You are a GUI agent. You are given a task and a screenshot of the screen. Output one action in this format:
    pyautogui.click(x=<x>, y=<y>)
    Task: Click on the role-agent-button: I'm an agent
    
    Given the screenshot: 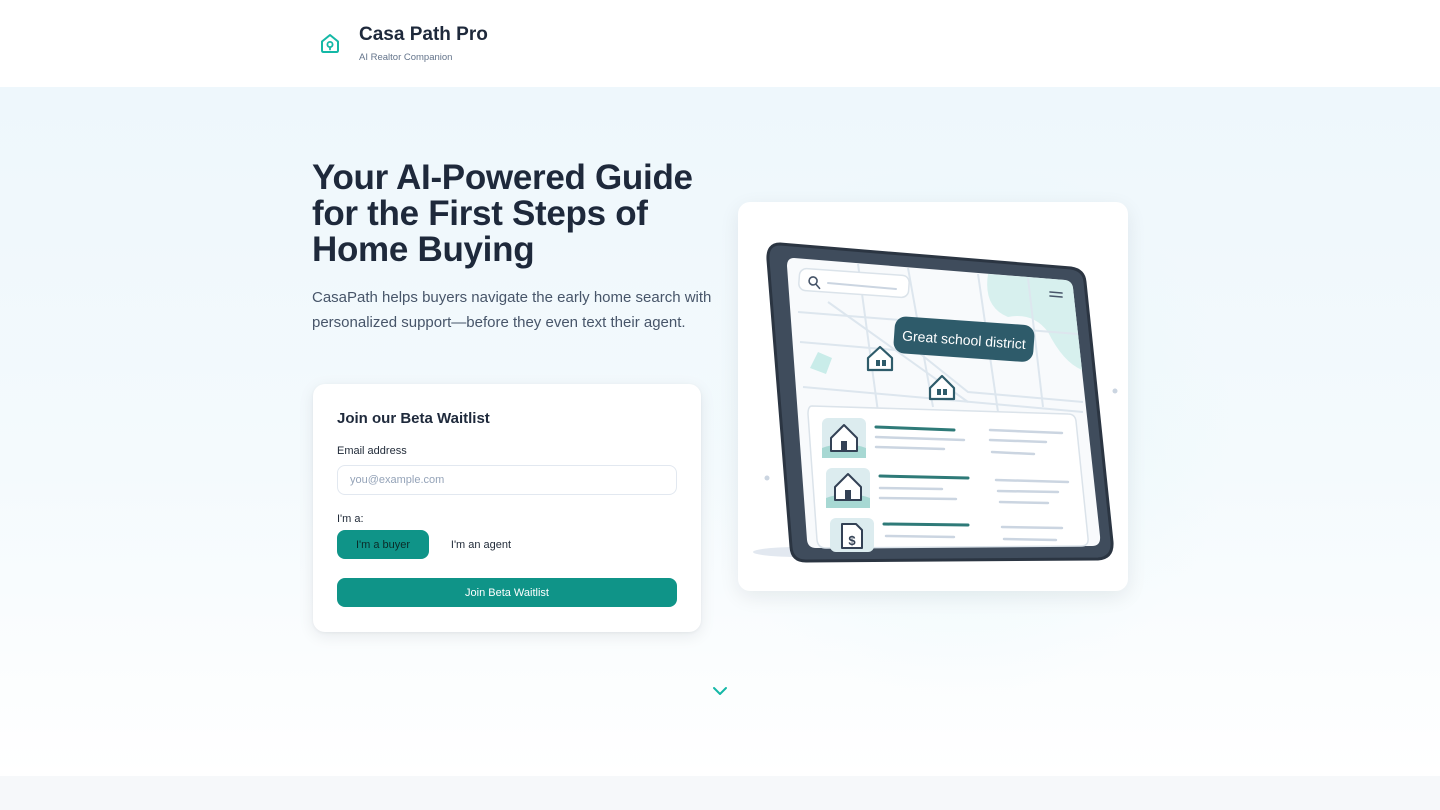 What is the action you would take?
    pyautogui.click(x=481, y=544)
    